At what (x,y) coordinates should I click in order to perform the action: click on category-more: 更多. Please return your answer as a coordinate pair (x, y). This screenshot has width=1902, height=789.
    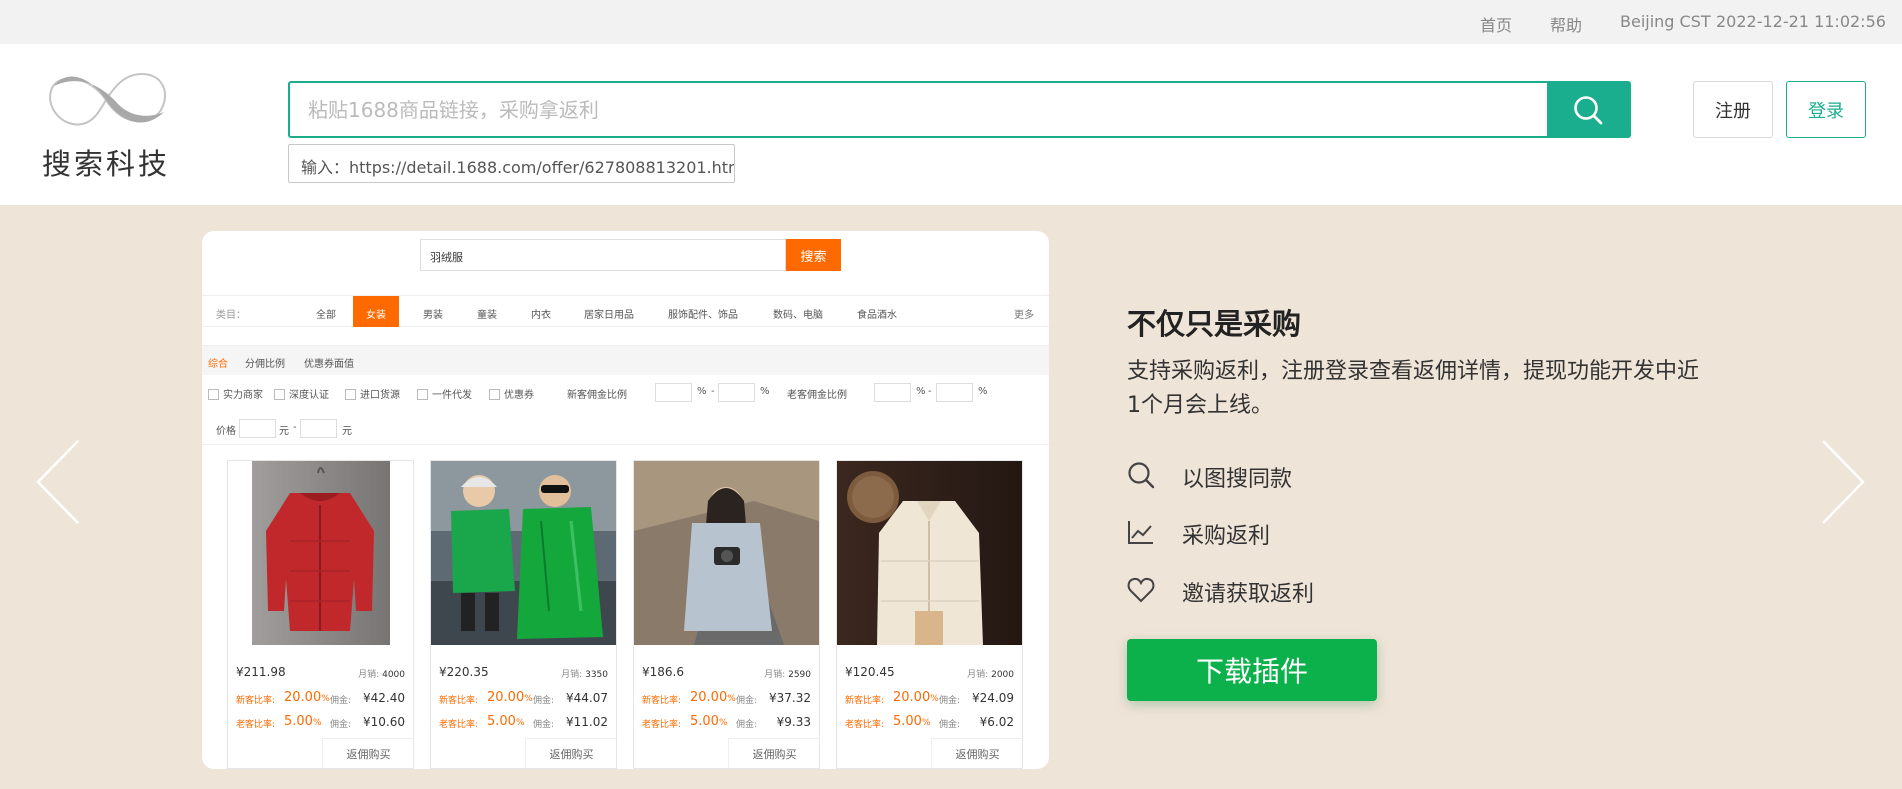
    Looking at the image, I should click on (1024, 315).